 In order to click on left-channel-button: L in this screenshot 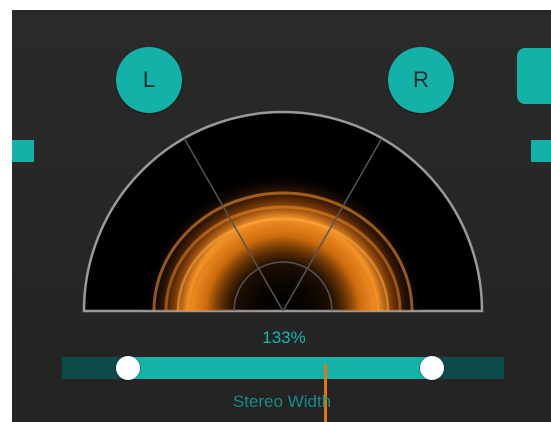, I will do `click(149, 80)`.